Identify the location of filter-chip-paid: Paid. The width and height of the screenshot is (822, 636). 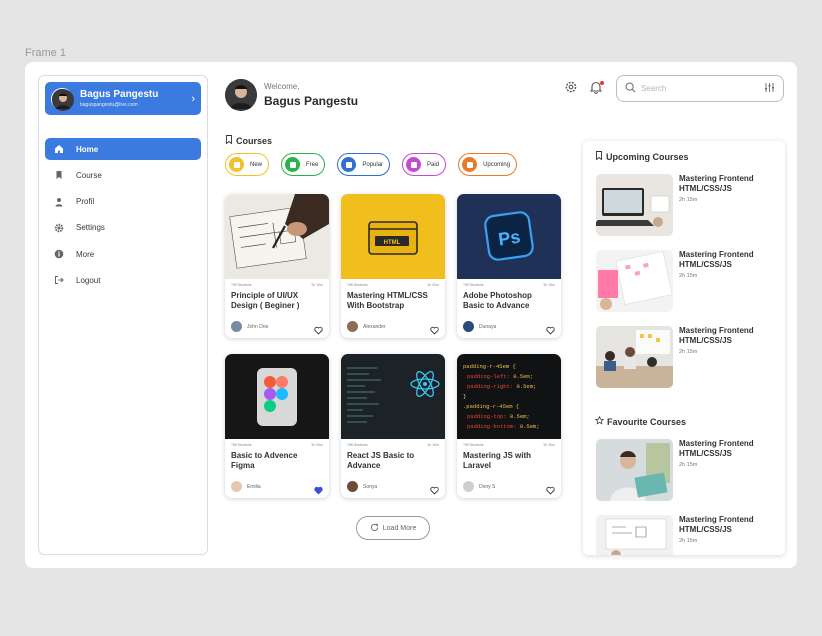
(424, 164).